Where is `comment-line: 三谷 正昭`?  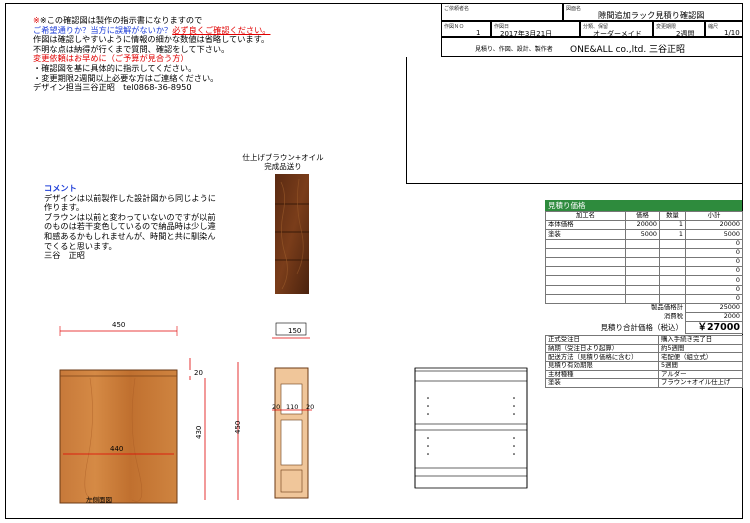 comment-line: 三谷 正昭 is located at coordinates (64, 255).